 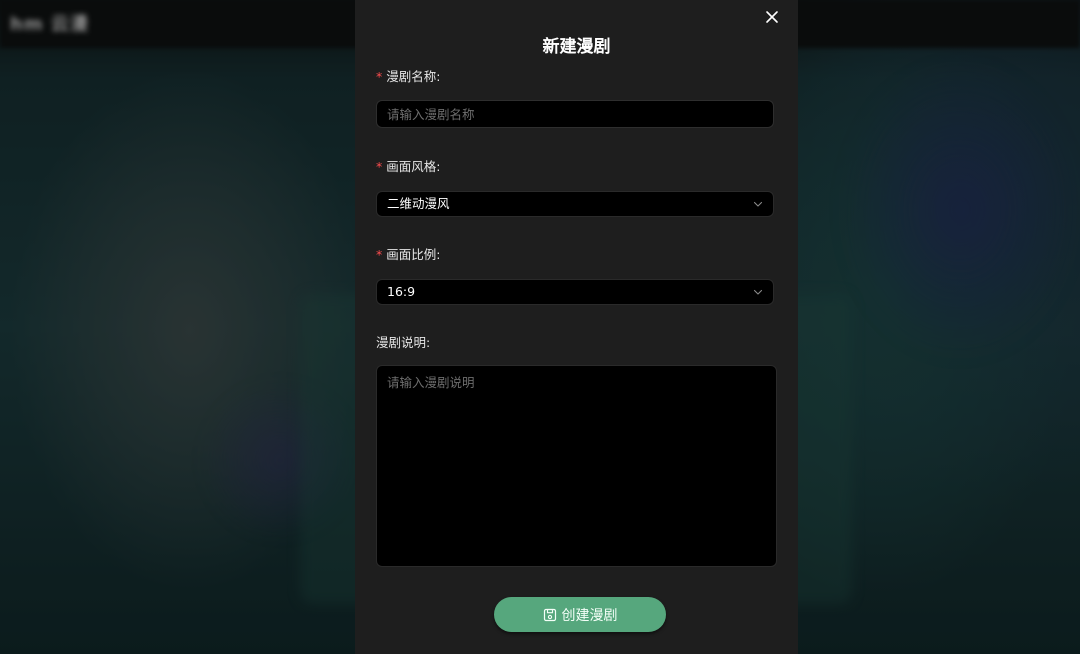 I want to click on ratio-selected-value: 16:9, so click(x=401, y=291).